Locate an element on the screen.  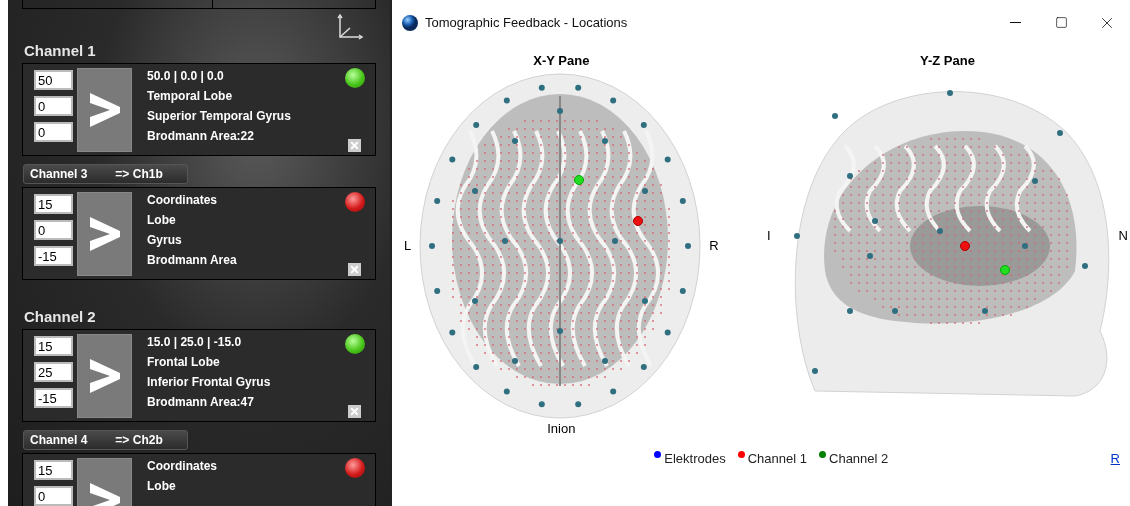
channel-target: => Ch2b is located at coordinates (139, 440).